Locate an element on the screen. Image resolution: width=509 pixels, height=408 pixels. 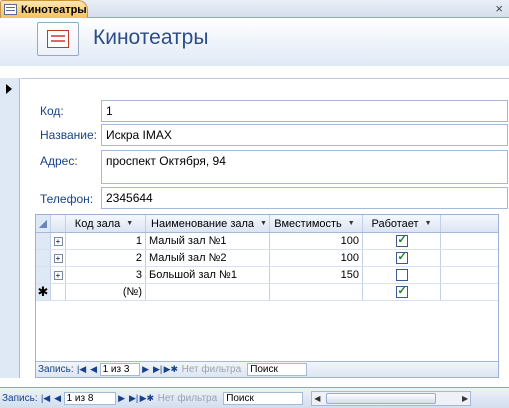
document-tab-label: Кинотеатры is located at coordinates (54, 9).